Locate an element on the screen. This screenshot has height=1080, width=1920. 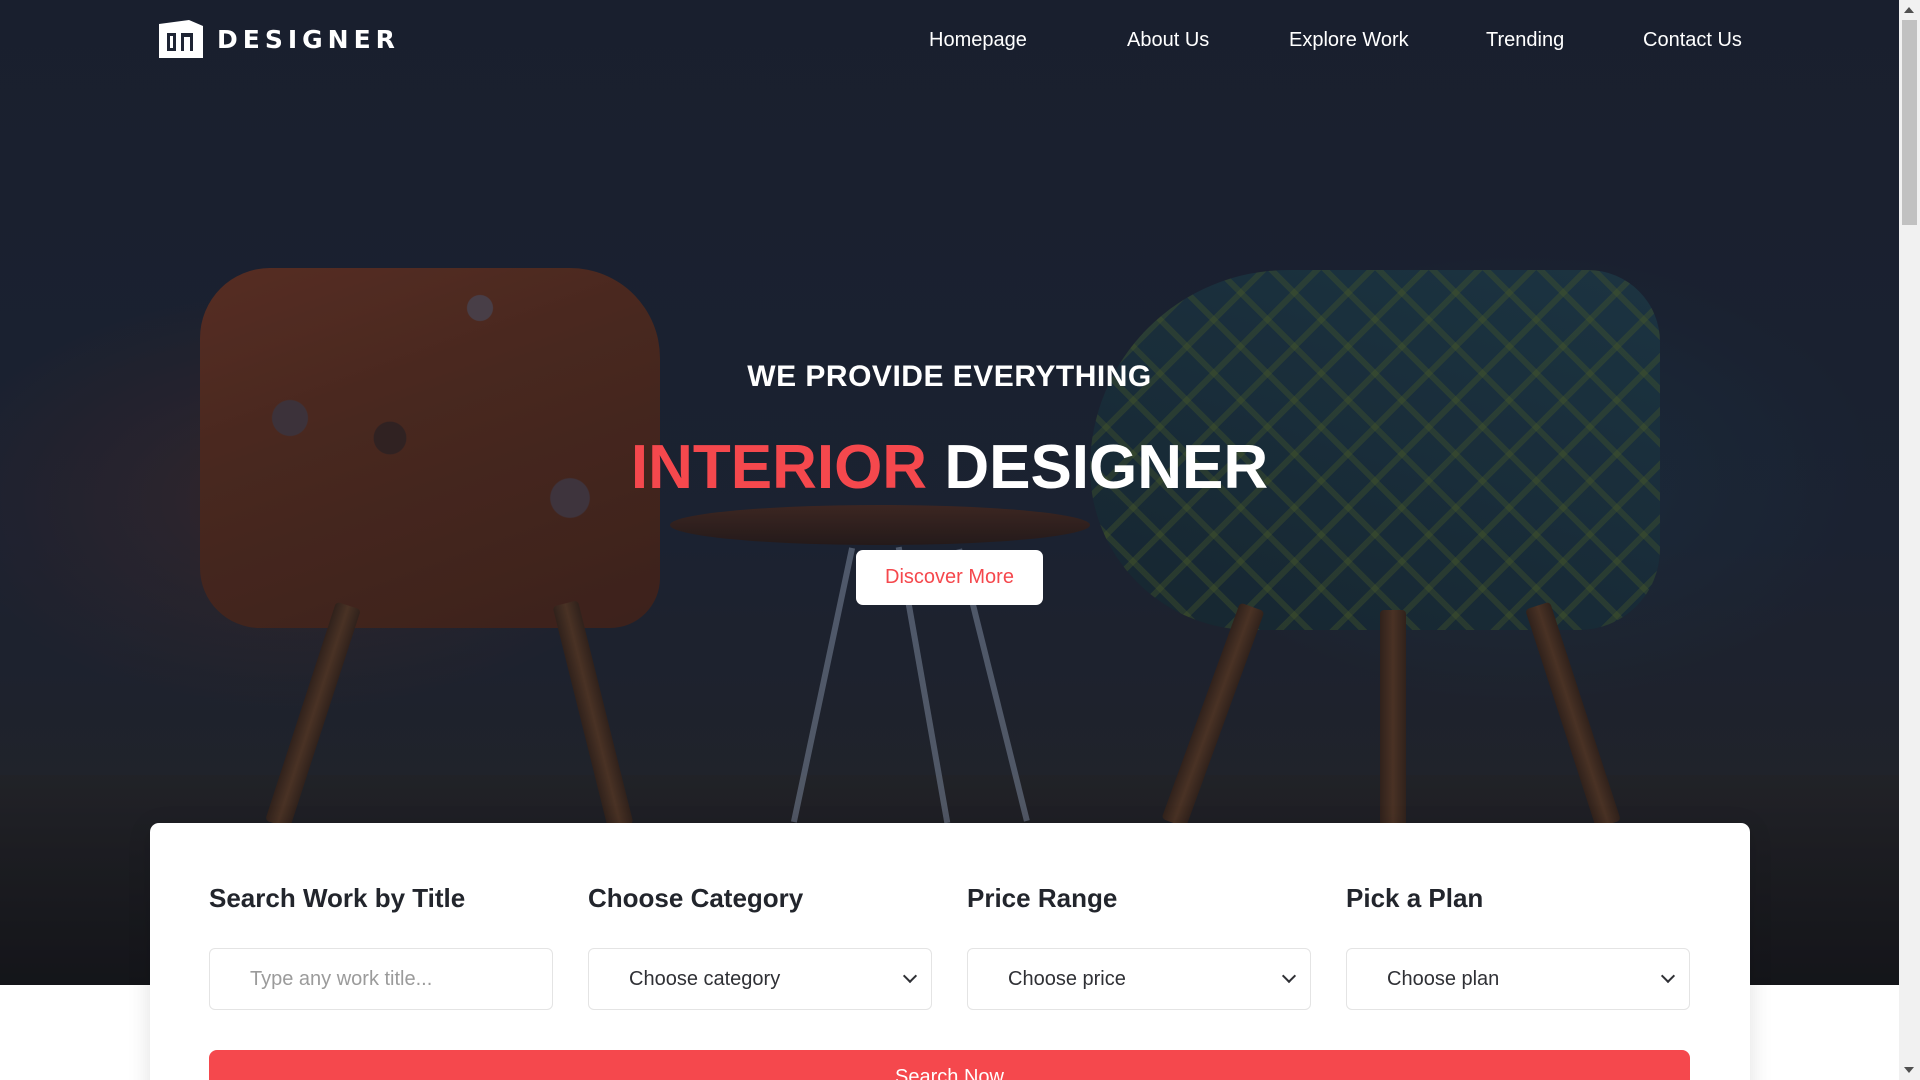
plan-select: Choose plan is located at coordinates (1518, 979).